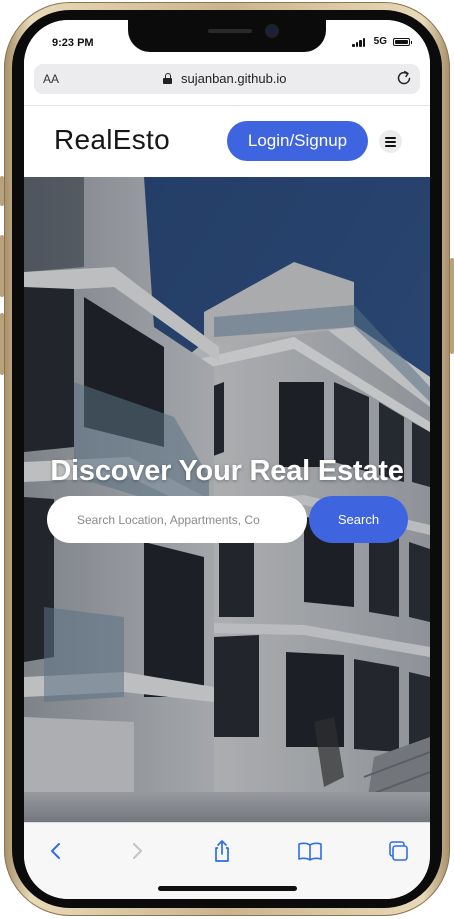  Describe the element at coordinates (390, 141) in the screenshot. I see `hamburger-menu-icon` at that location.